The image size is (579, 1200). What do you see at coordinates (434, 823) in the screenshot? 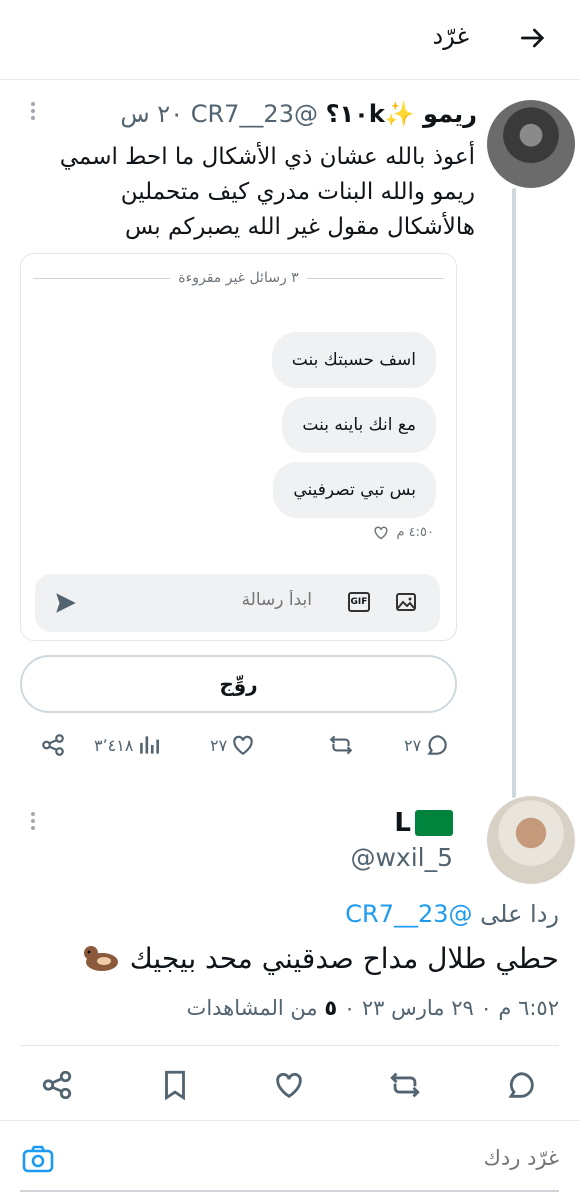
I see `saudi-flag-icon` at bounding box center [434, 823].